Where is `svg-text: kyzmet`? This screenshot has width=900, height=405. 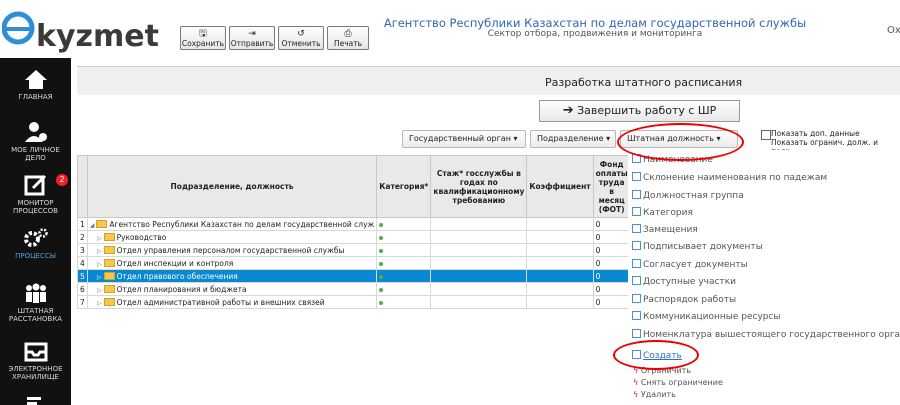 svg-text: kyzmet is located at coordinates (97, 36).